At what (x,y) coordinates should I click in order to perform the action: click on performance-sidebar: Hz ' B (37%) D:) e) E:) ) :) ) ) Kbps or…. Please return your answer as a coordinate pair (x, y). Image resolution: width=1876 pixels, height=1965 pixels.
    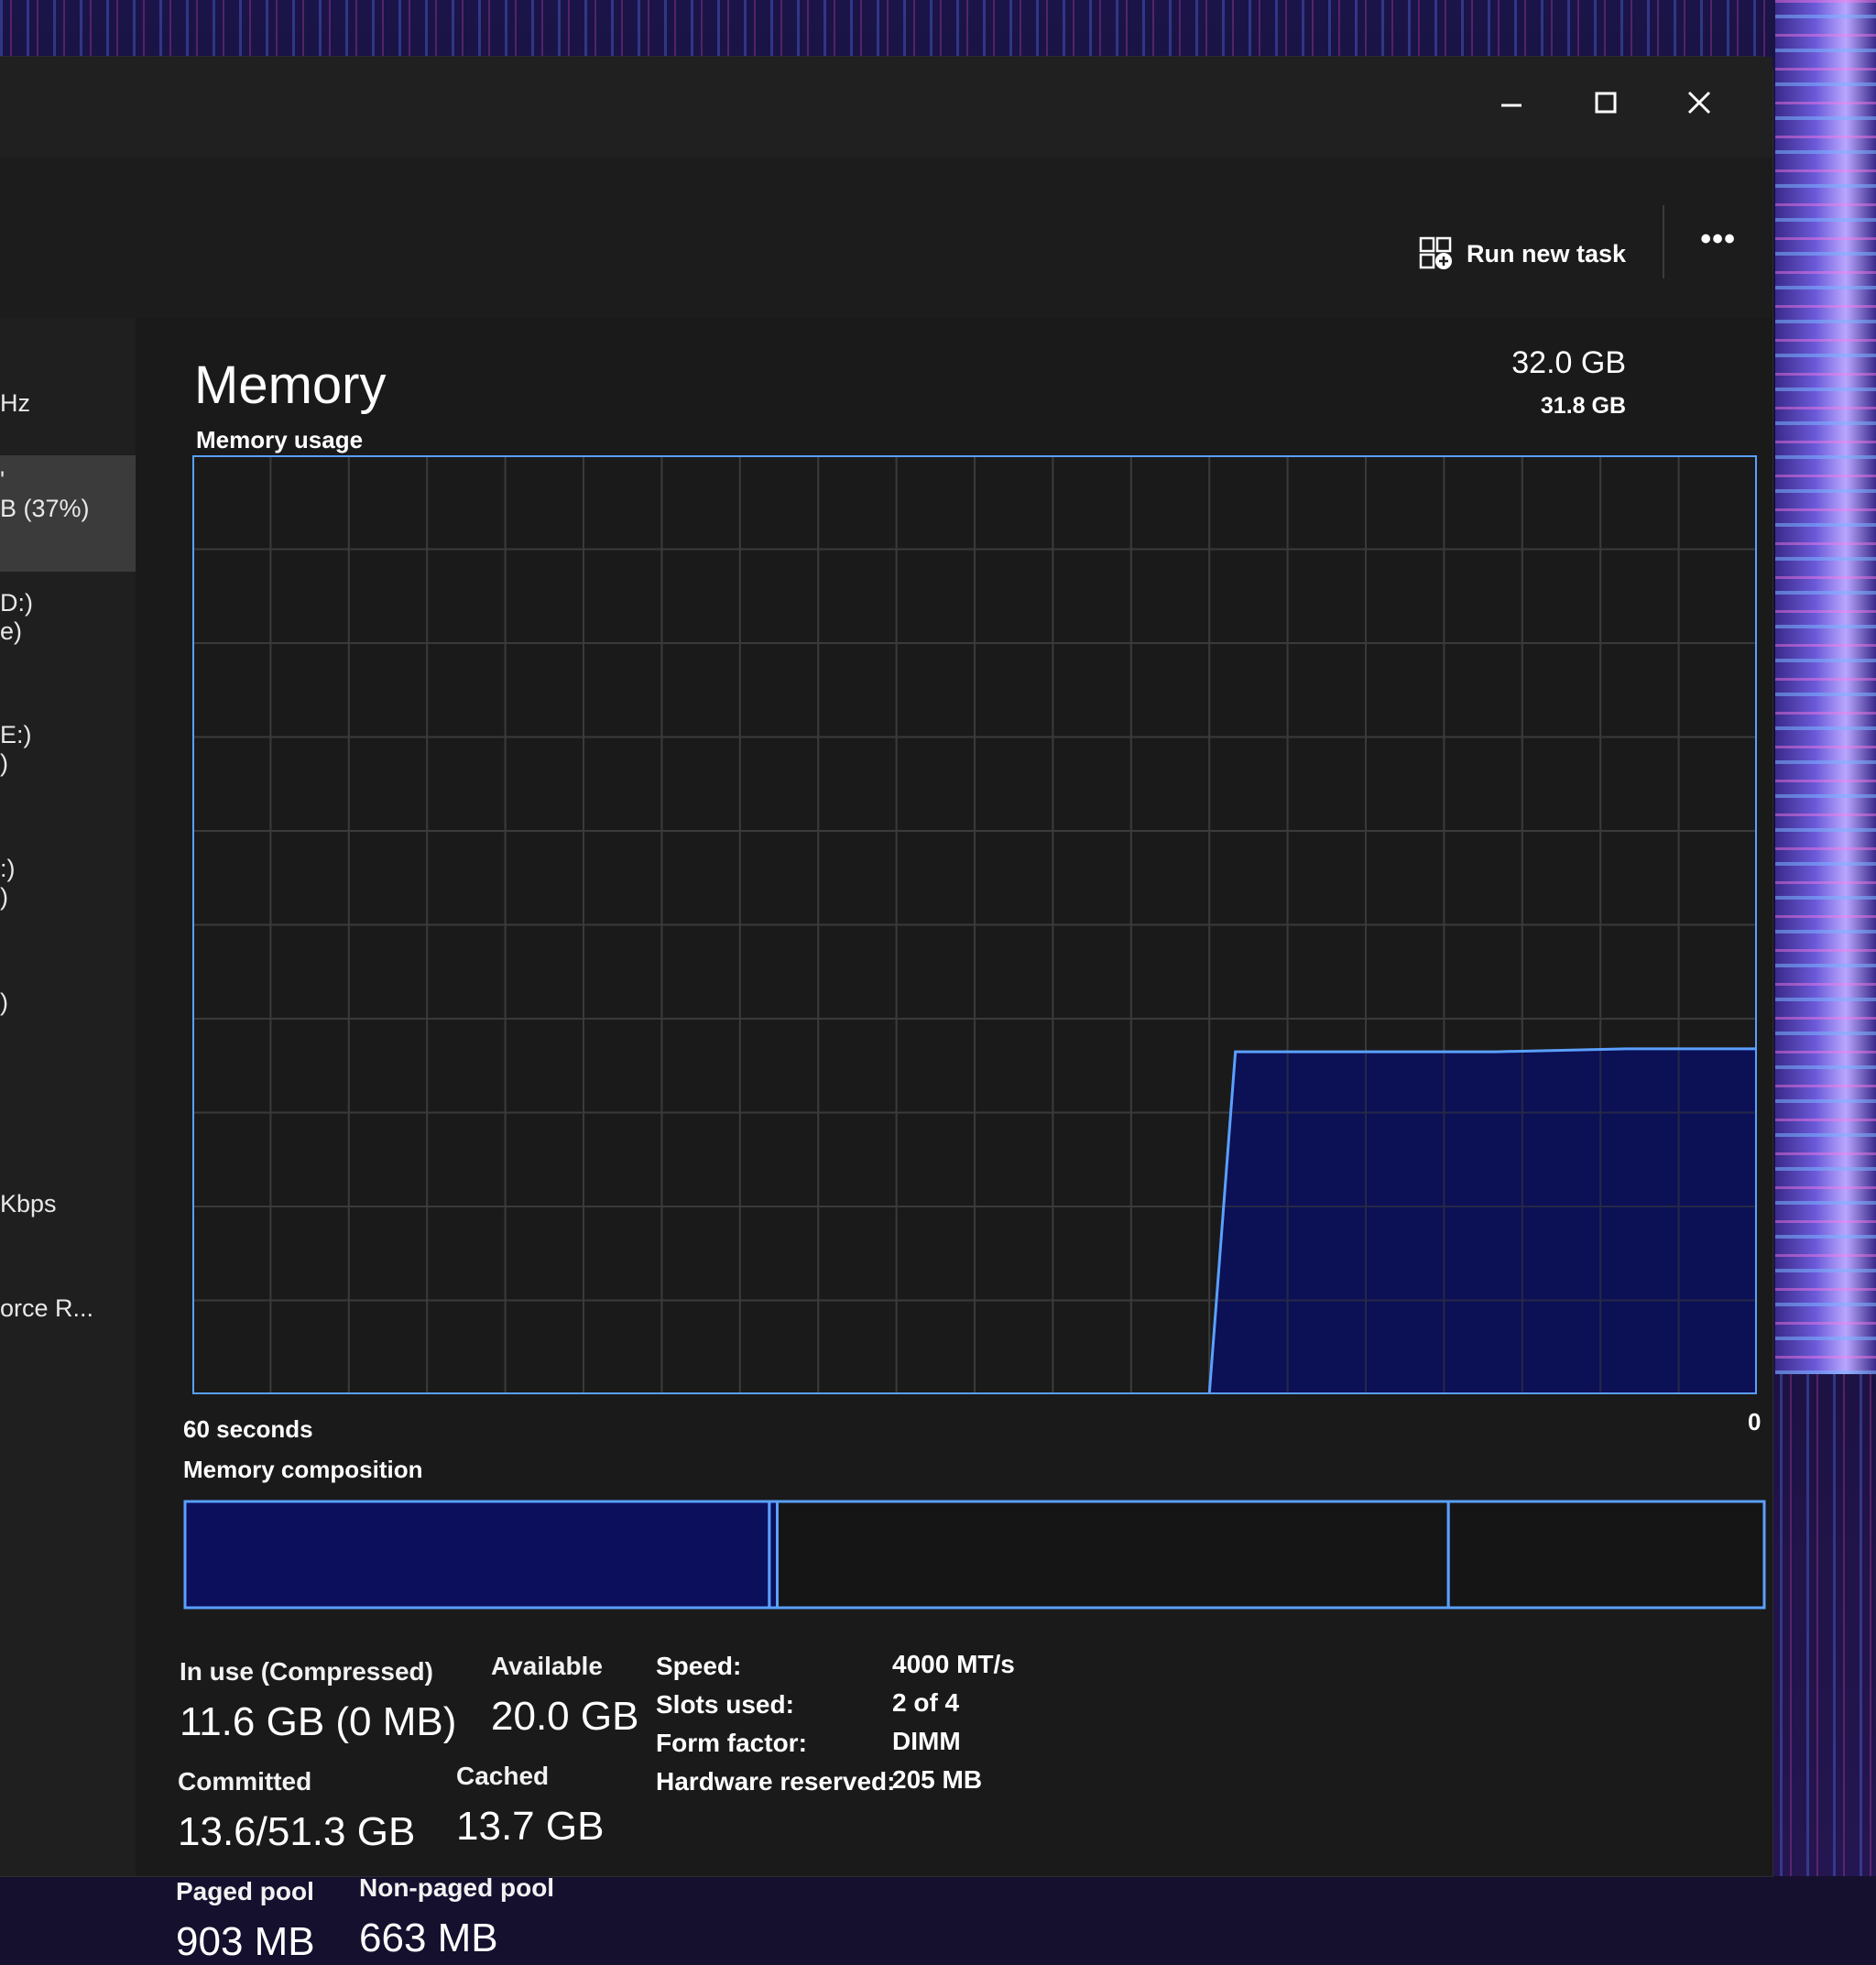
    Looking at the image, I should click on (68, 1097).